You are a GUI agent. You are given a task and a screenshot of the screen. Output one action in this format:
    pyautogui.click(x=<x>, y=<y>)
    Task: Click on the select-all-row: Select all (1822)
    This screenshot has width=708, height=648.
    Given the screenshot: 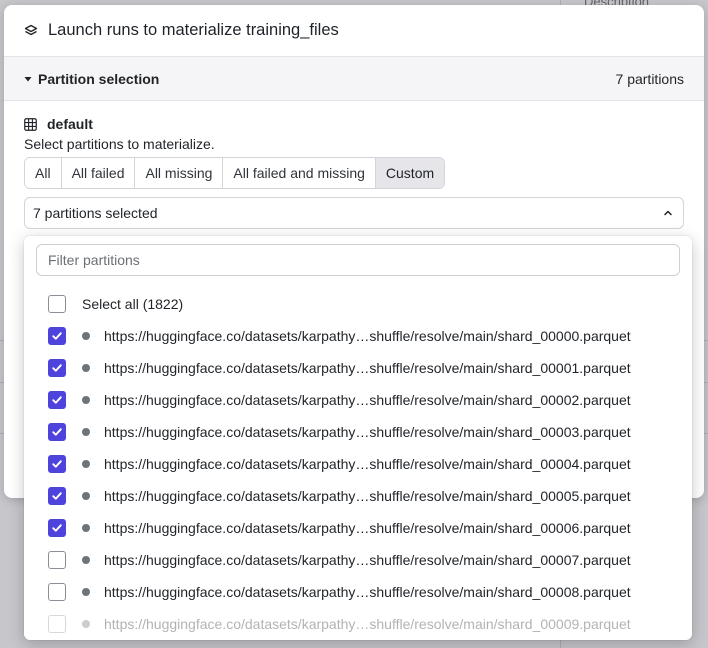 What is the action you would take?
    pyautogui.click(x=358, y=304)
    